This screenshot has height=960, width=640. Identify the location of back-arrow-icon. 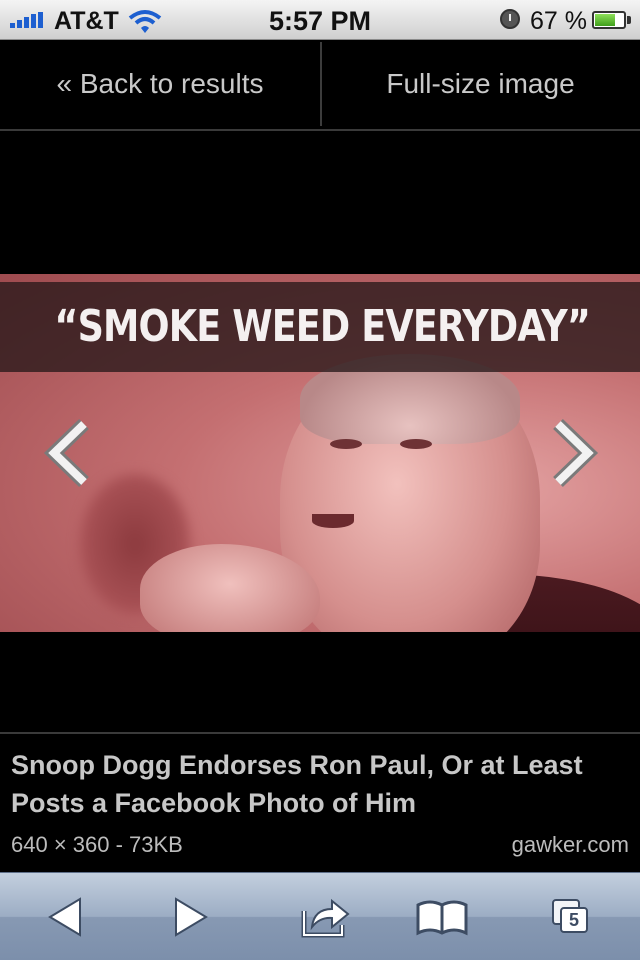
(64, 917).